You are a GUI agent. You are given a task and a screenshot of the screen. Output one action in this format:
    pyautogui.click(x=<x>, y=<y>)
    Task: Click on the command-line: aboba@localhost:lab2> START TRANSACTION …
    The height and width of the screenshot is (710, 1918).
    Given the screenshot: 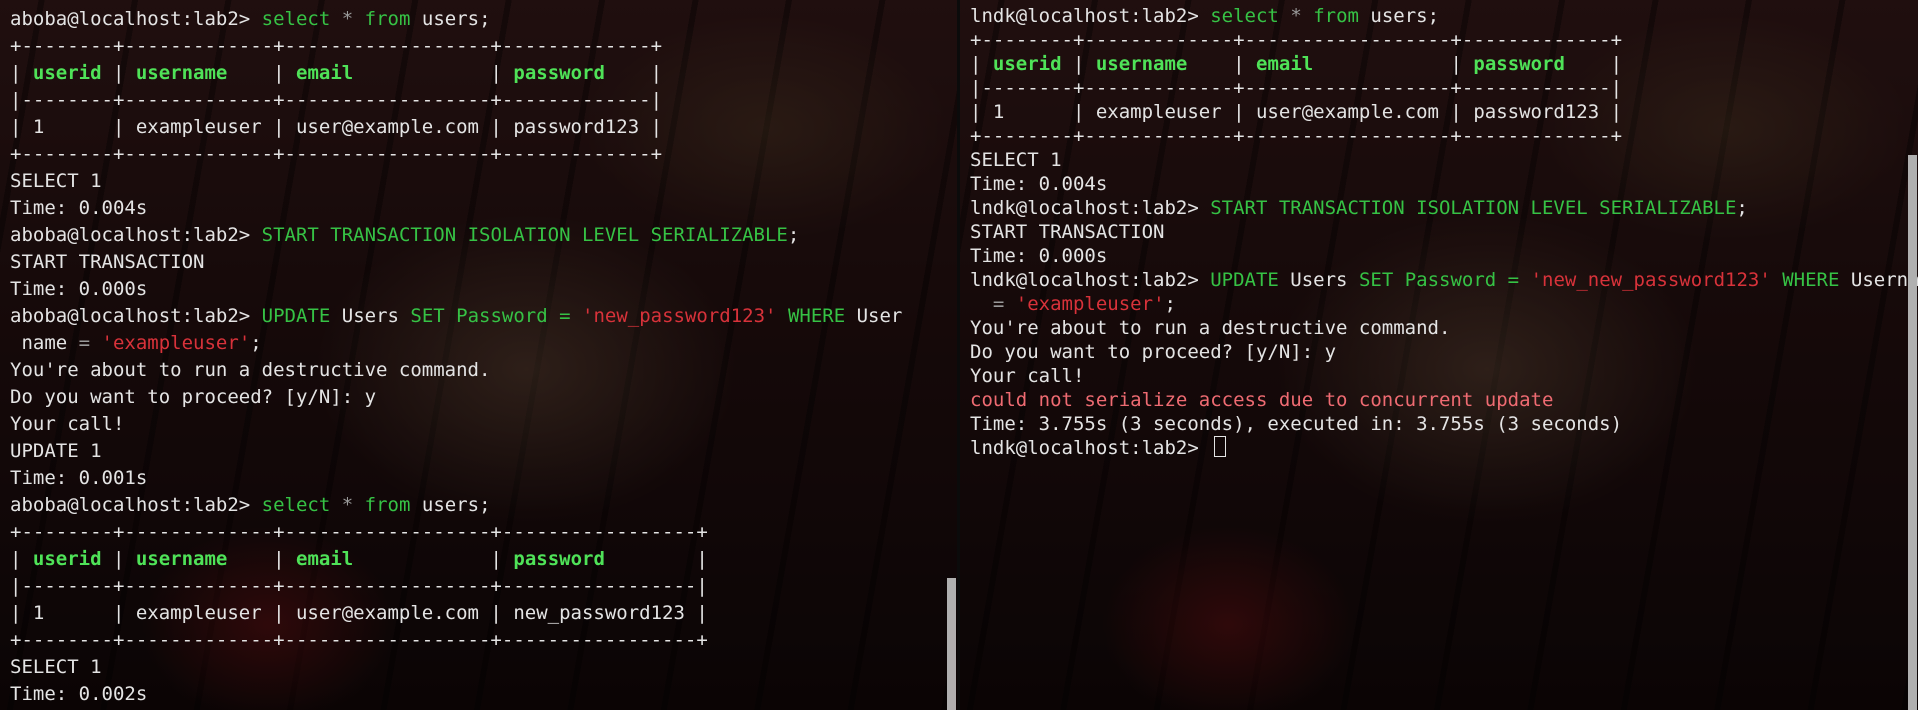 What is the action you would take?
    pyautogui.click(x=476, y=235)
    